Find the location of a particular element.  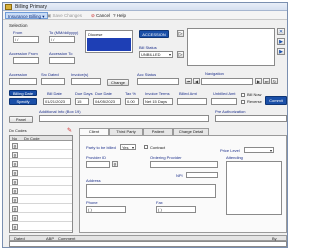

dx-codes-grid: No Dx Code ⚲ ⚲ ⚲ ⚲ ⚲ ⚲ ⚲ ⚲ ⚲ ⚲ is located at coordinates (41, 184).